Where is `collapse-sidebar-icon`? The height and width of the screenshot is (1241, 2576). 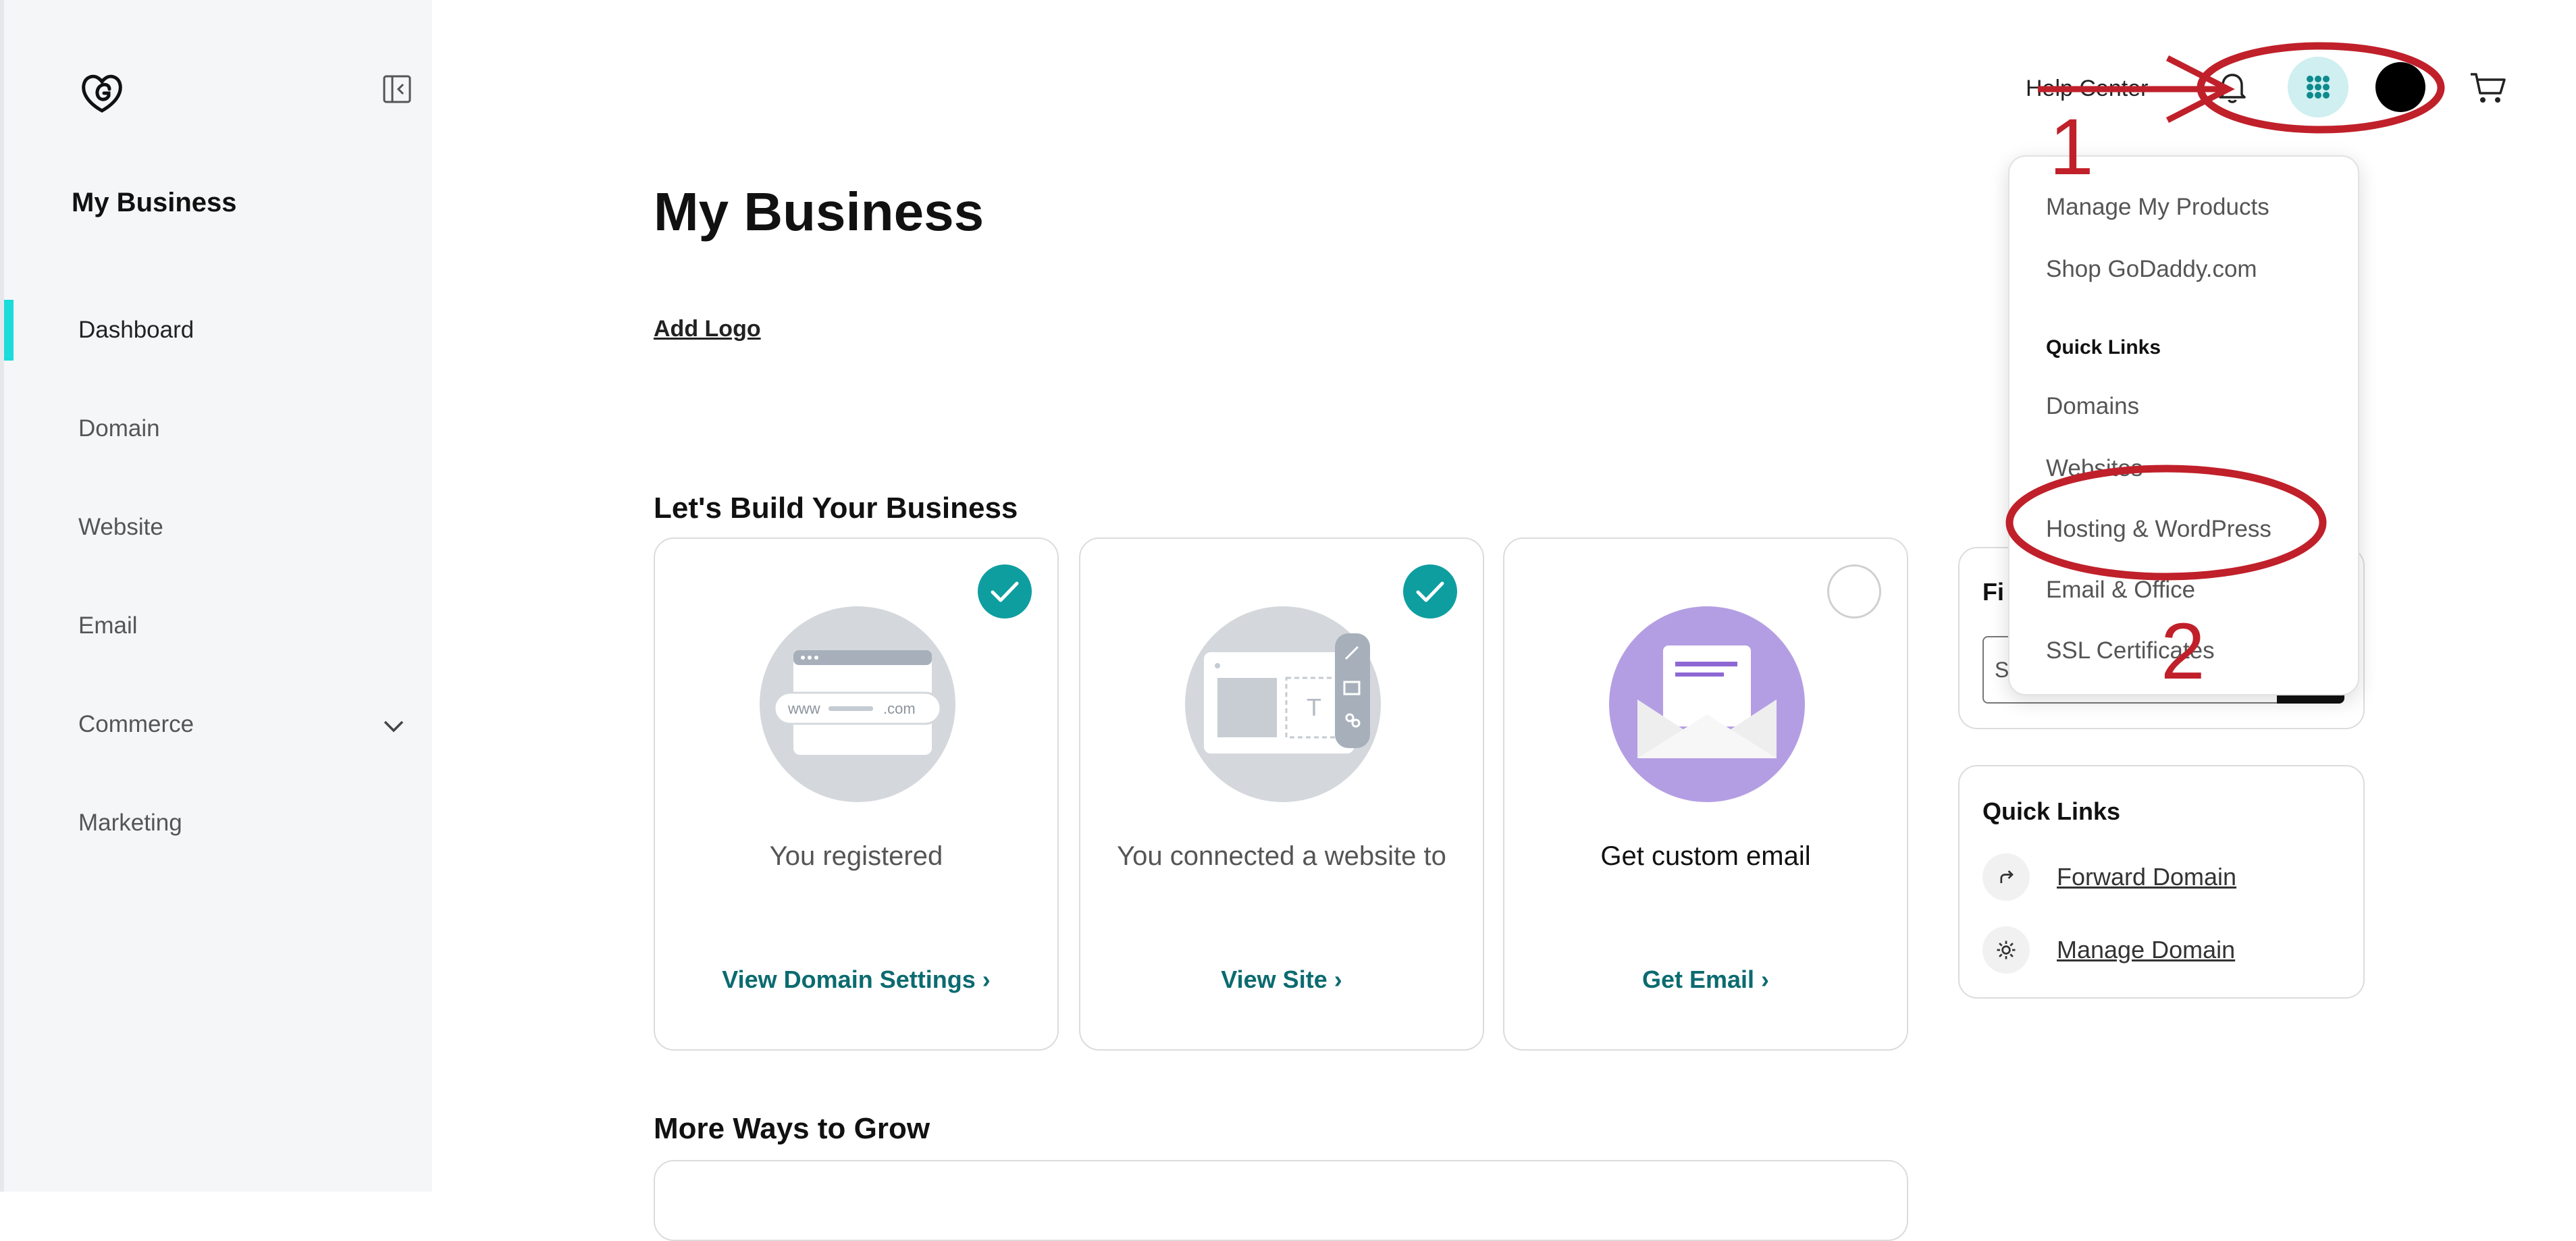
collapse-sidebar-icon is located at coordinates (397, 89).